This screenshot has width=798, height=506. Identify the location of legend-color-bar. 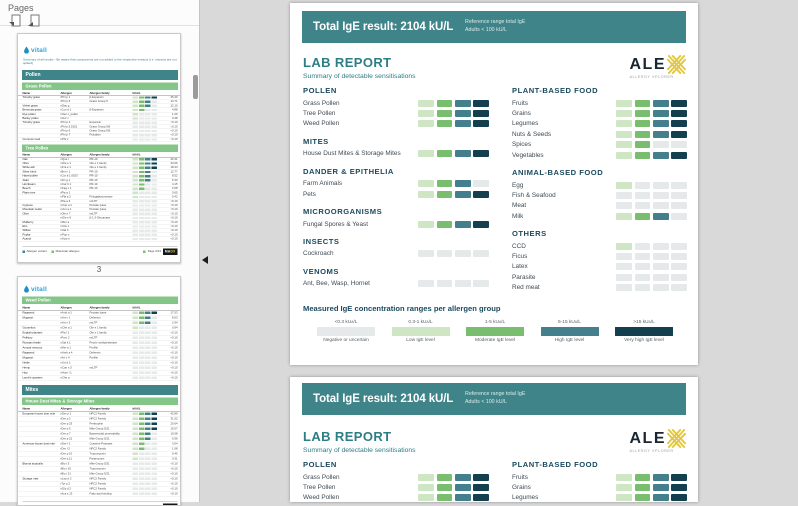
(495, 331).